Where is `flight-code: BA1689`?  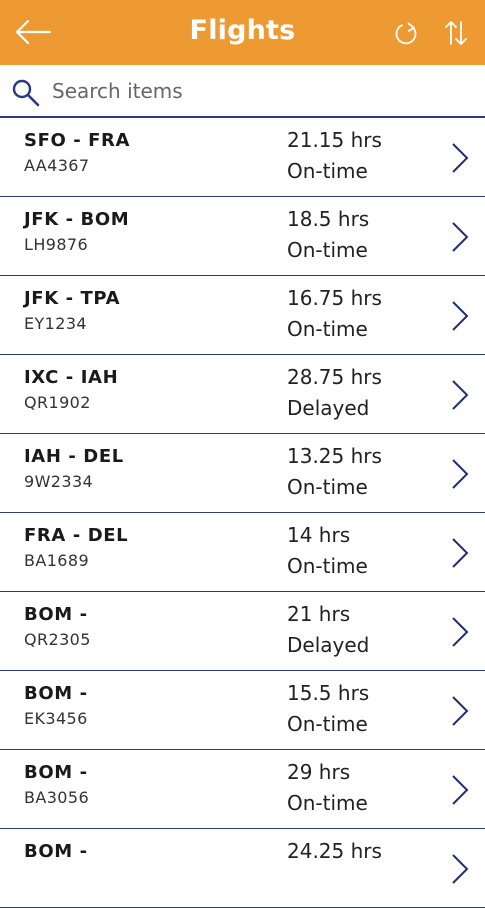 flight-code: BA1689 is located at coordinates (57, 560).